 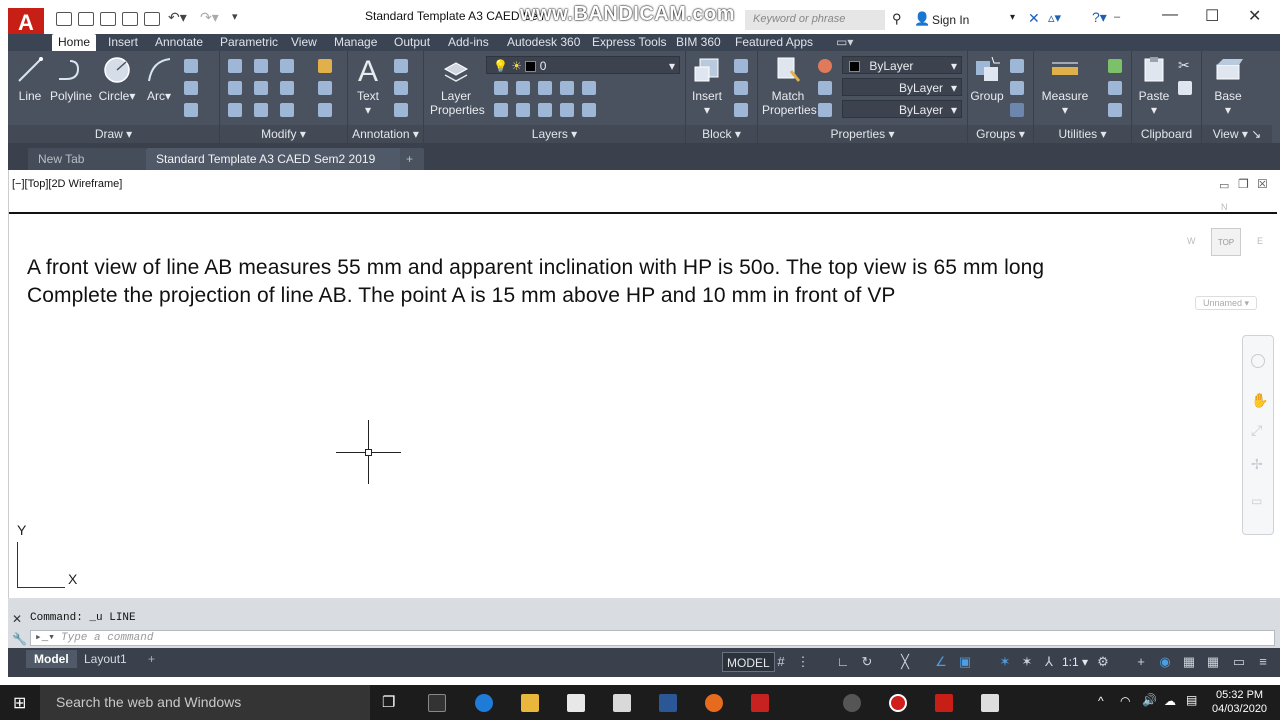 What do you see at coordinates (741, 66) in the screenshot?
I see `create-block-icon` at bounding box center [741, 66].